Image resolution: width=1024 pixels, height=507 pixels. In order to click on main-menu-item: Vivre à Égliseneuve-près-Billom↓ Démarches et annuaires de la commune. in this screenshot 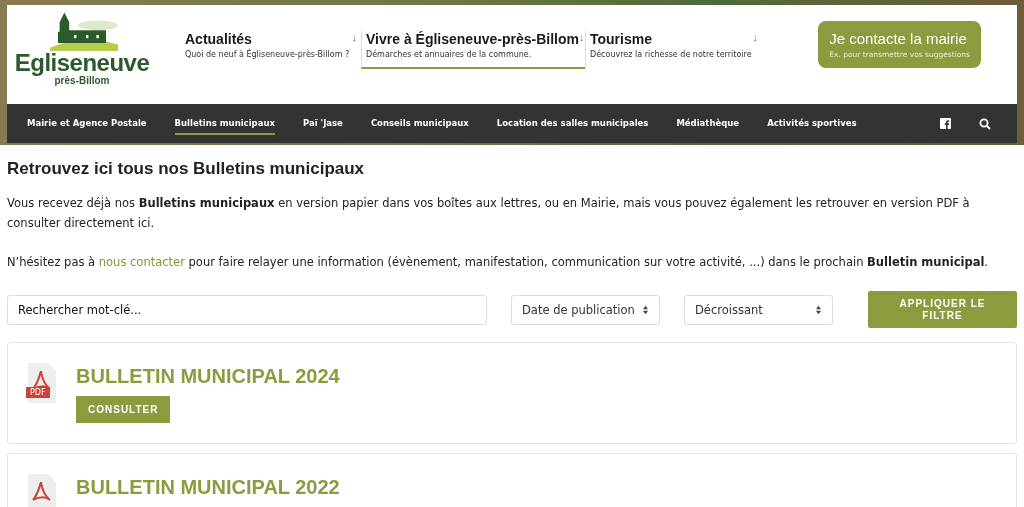, I will do `click(473, 50)`.